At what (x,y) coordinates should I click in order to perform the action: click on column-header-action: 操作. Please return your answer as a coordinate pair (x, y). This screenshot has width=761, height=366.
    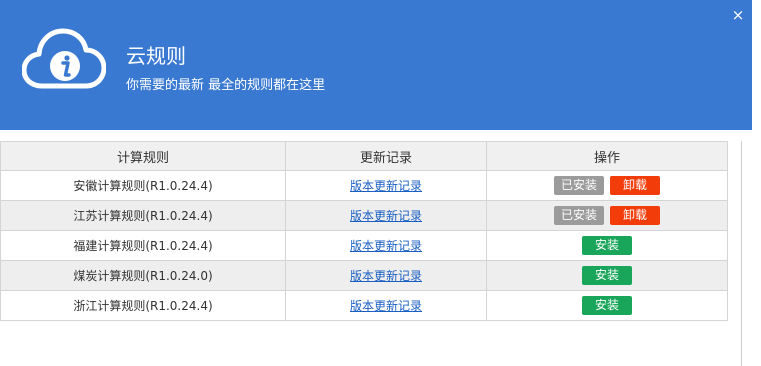
    Looking at the image, I should click on (607, 156).